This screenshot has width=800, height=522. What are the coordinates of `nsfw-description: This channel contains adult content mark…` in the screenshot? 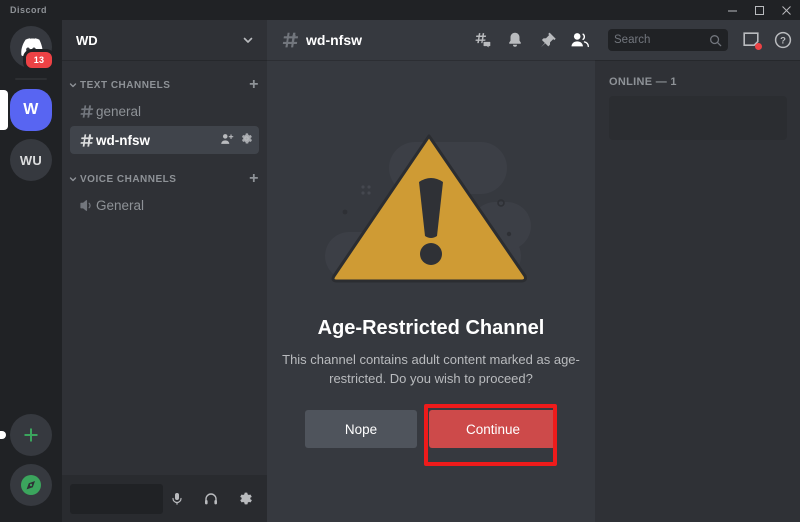 It's located at (431, 369).